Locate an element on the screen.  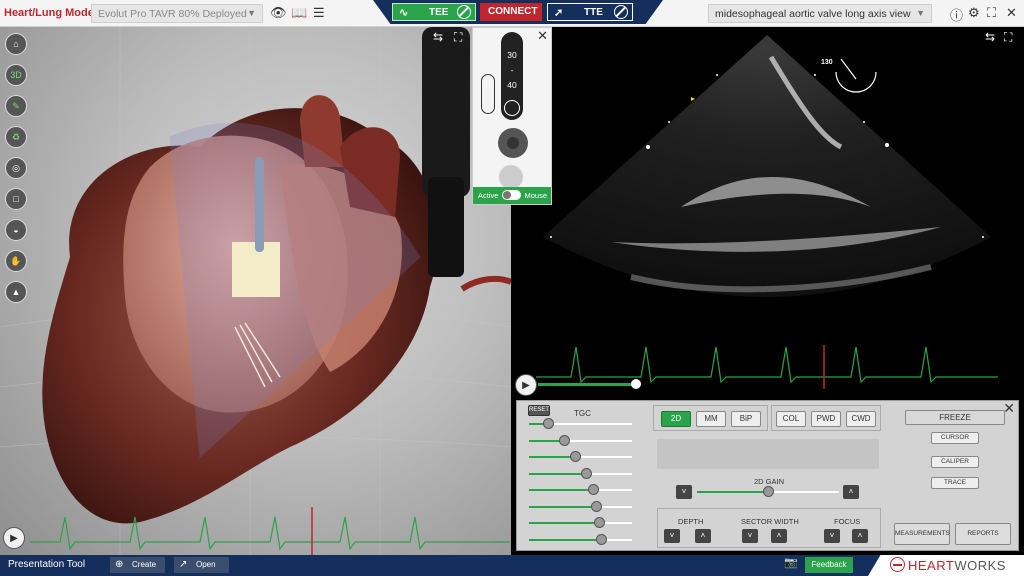
recycle-icon: ♻ is located at coordinates (16, 137).